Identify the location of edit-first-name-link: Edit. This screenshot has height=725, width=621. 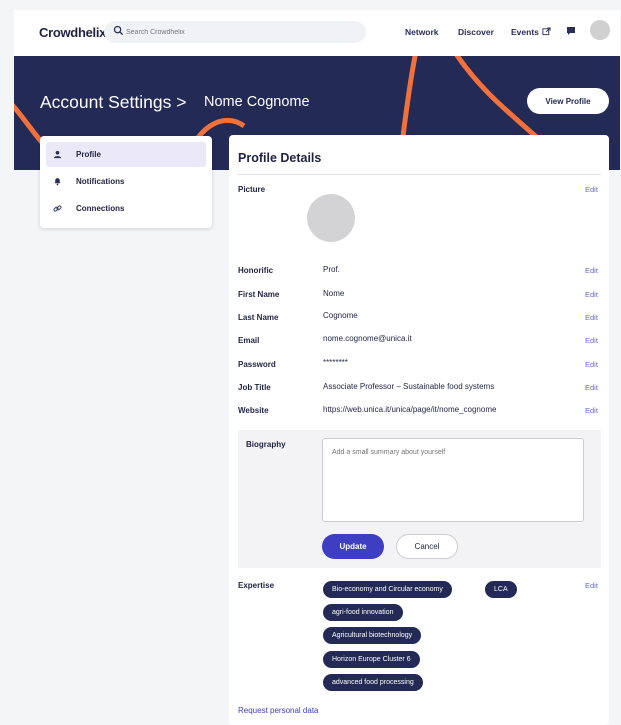
(591, 294).